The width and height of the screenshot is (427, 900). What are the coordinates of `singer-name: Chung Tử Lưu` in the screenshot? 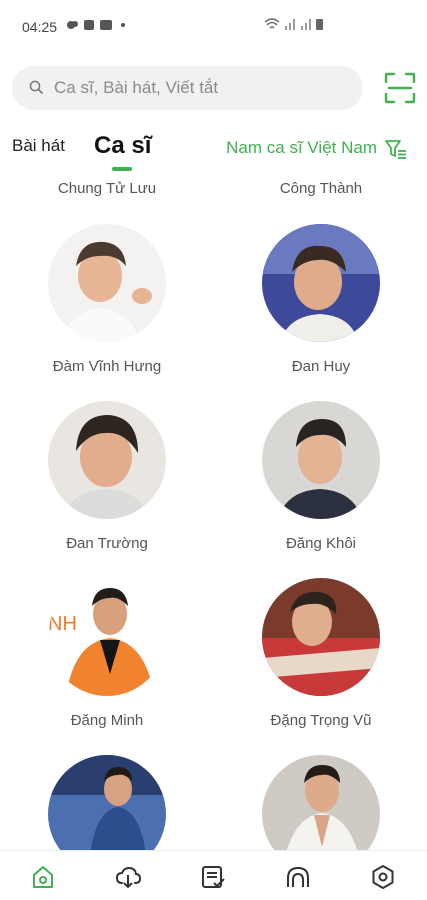 It's located at (107, 188).